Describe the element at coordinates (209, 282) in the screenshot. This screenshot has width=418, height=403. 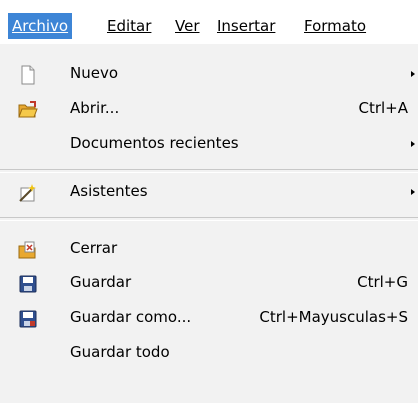
I see `menu-item-guardar: Guardar Ctrl+G` at that location.